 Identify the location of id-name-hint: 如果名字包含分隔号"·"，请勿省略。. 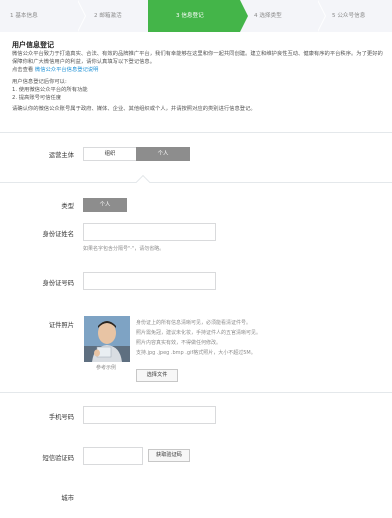
(124, 249).